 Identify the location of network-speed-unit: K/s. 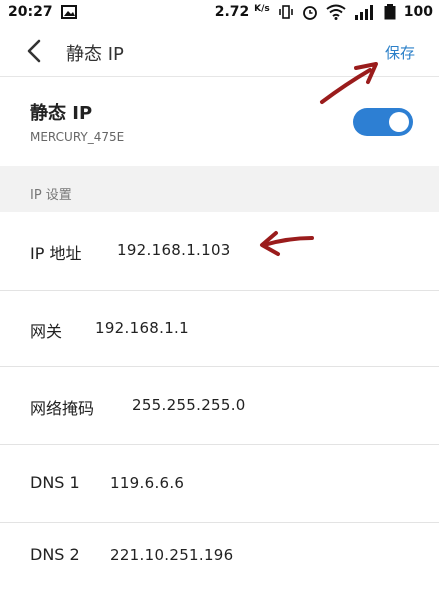
(262, 9).